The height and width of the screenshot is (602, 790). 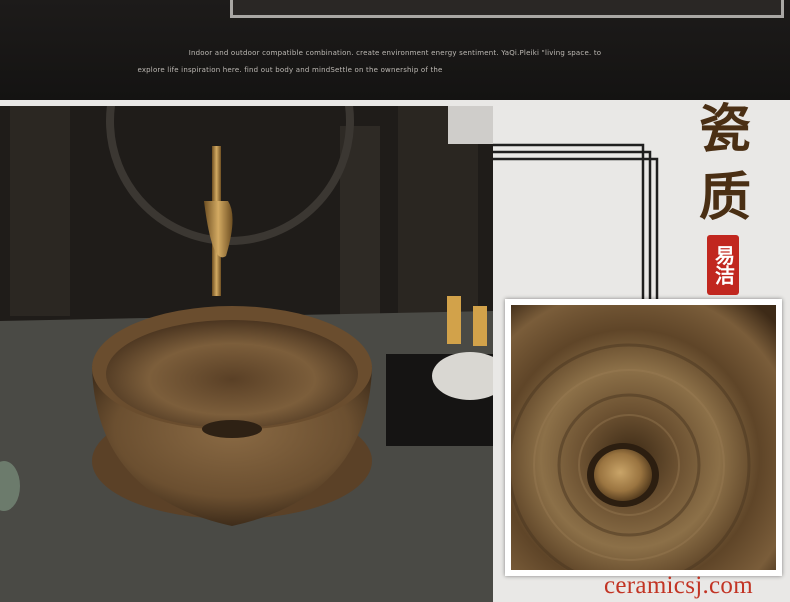 What do you see at coordinates (643, 437) in the screenshot?
I see `detail-closeup-photo` at bounding box center [643, 437].